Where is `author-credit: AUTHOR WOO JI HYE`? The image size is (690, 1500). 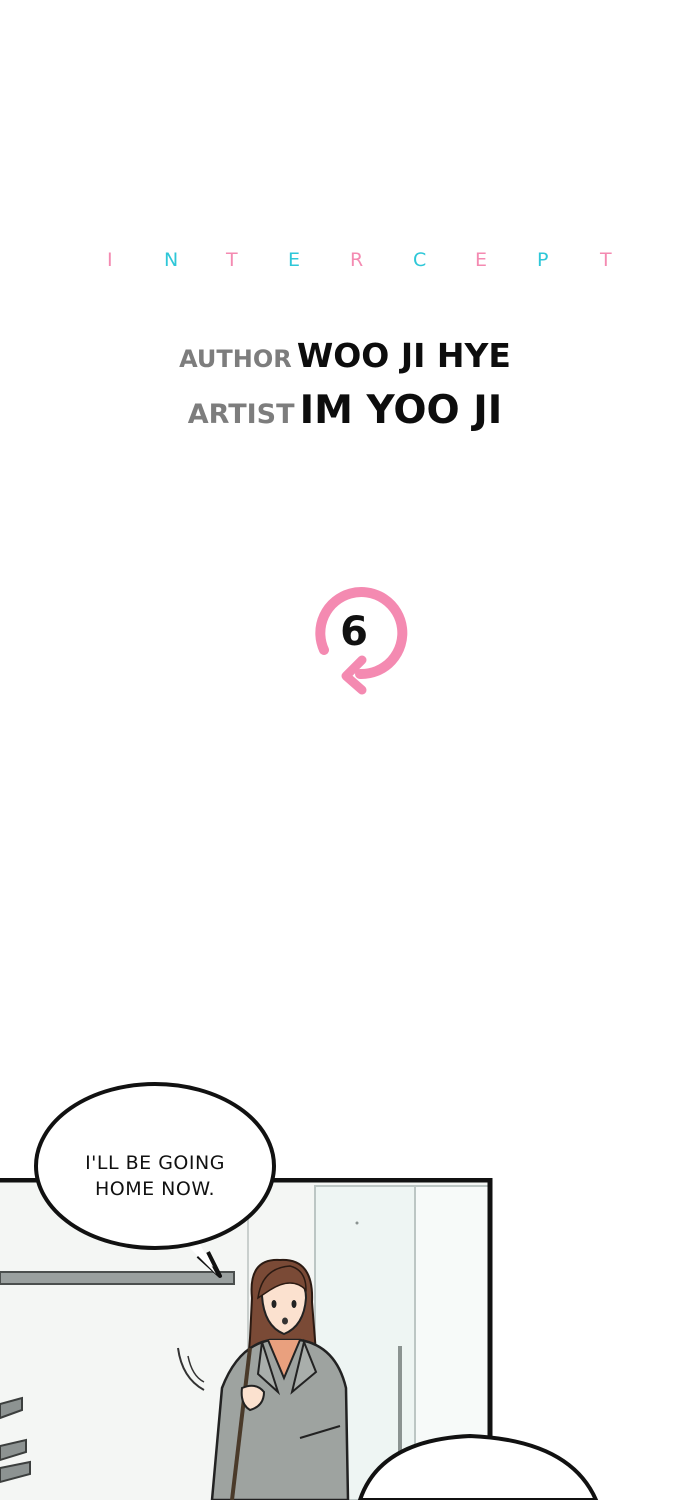 author-credit: AUTHOR WOO JI HYE is located at coordinates (345, 355).